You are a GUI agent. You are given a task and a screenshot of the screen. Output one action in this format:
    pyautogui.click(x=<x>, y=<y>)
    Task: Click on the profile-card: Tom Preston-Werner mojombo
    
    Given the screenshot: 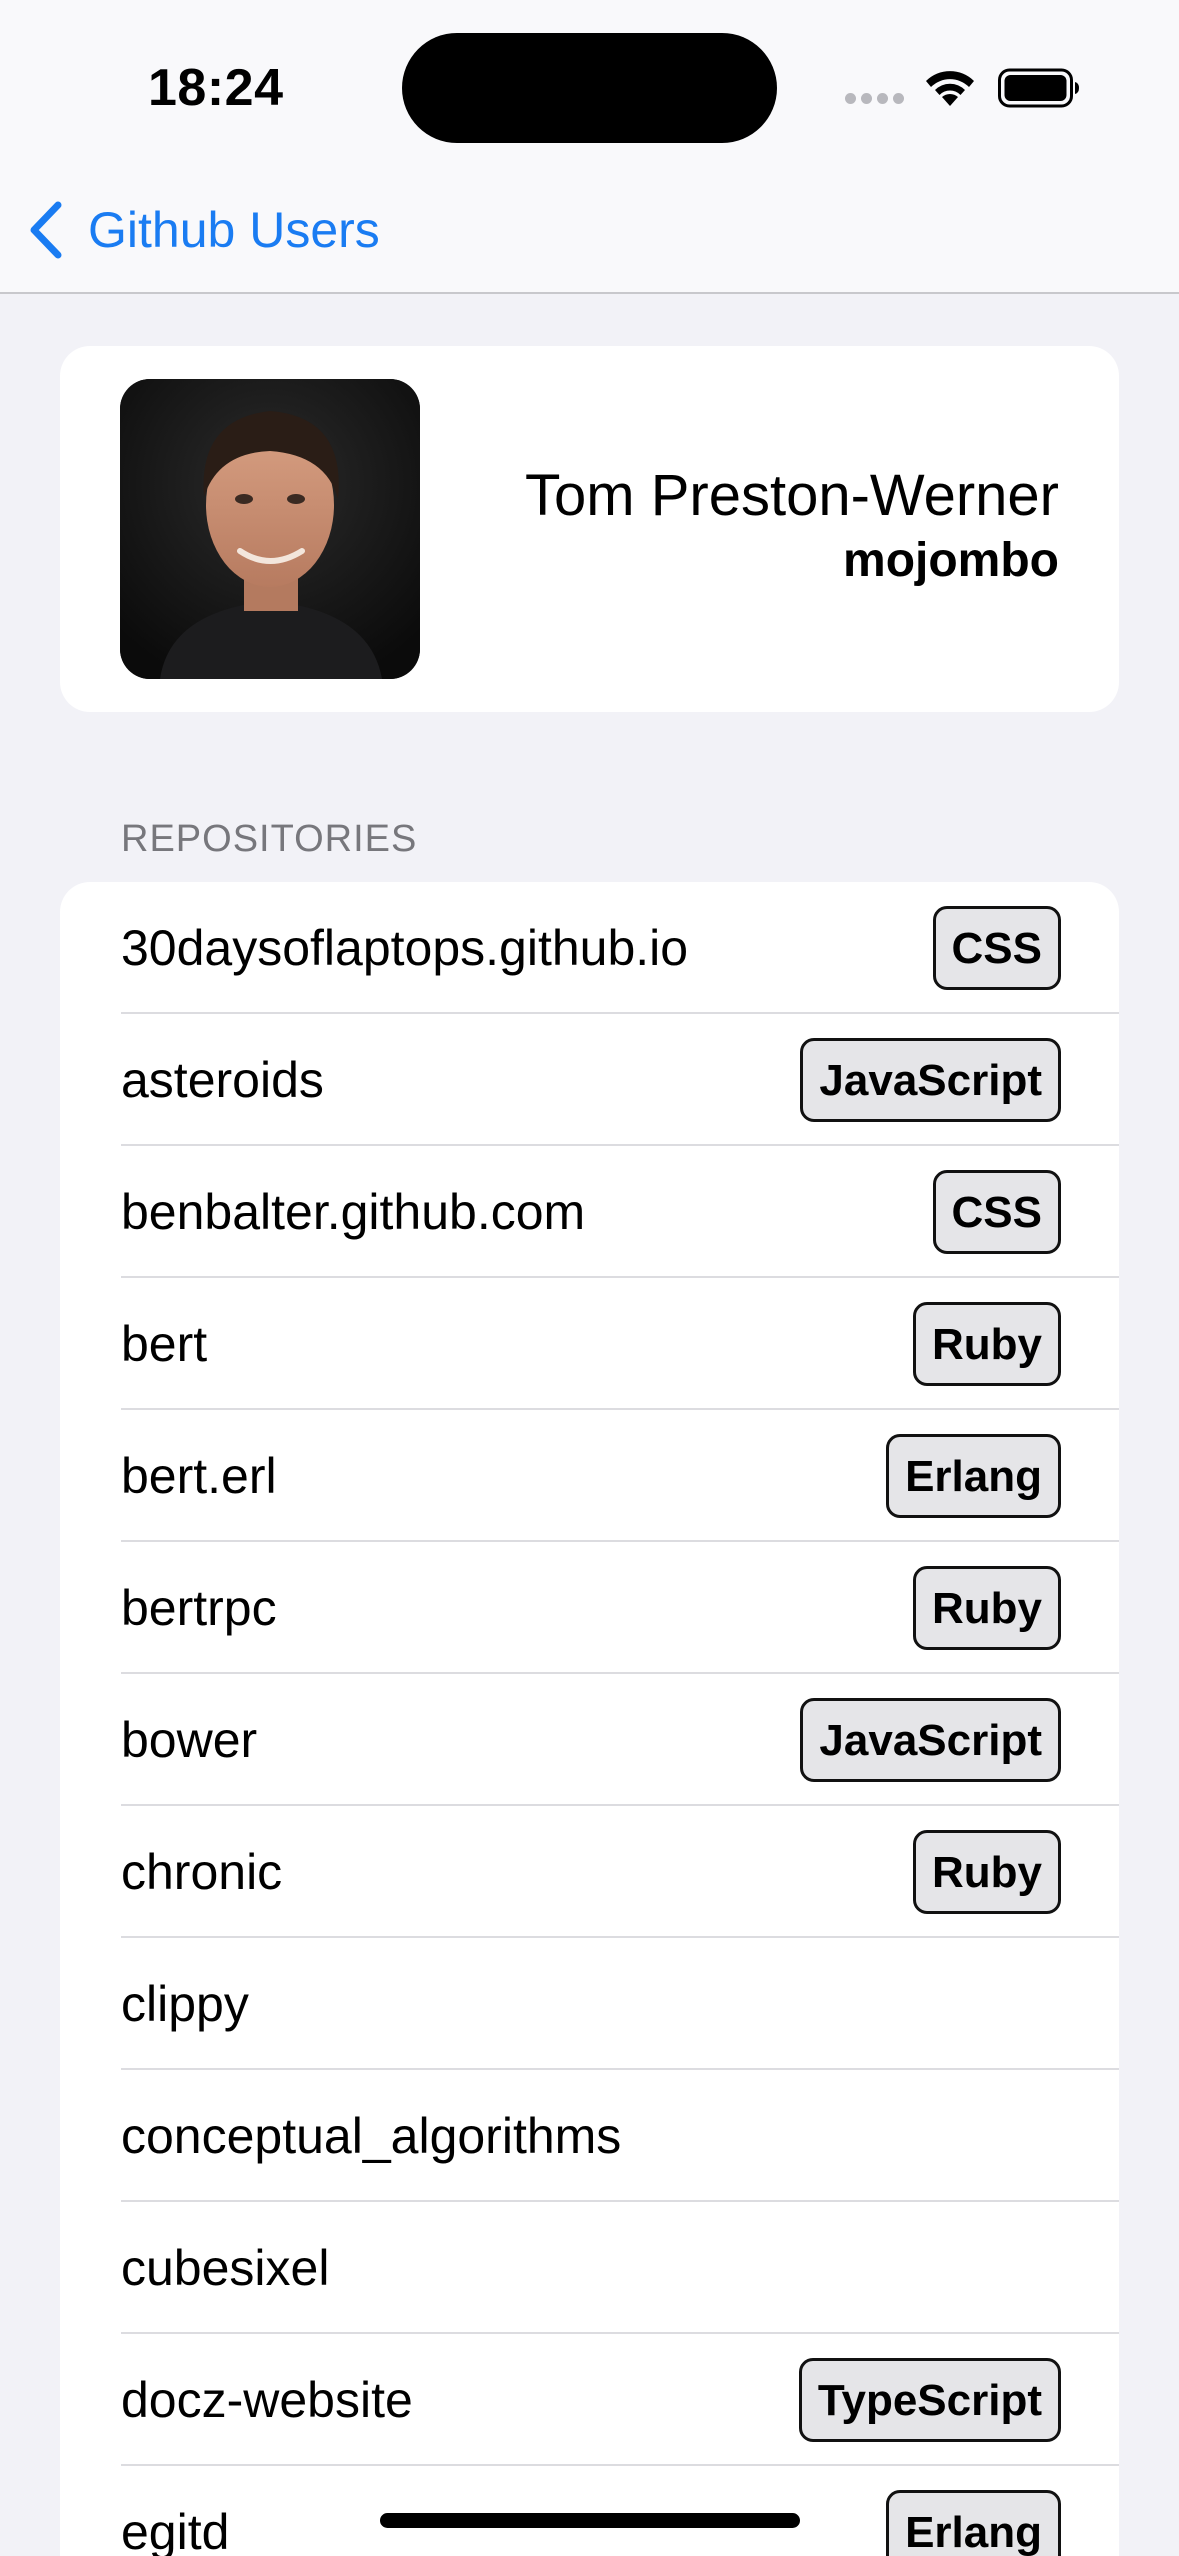 What is the action you would take?
    pyautogui.click(x=589, y=529)
    